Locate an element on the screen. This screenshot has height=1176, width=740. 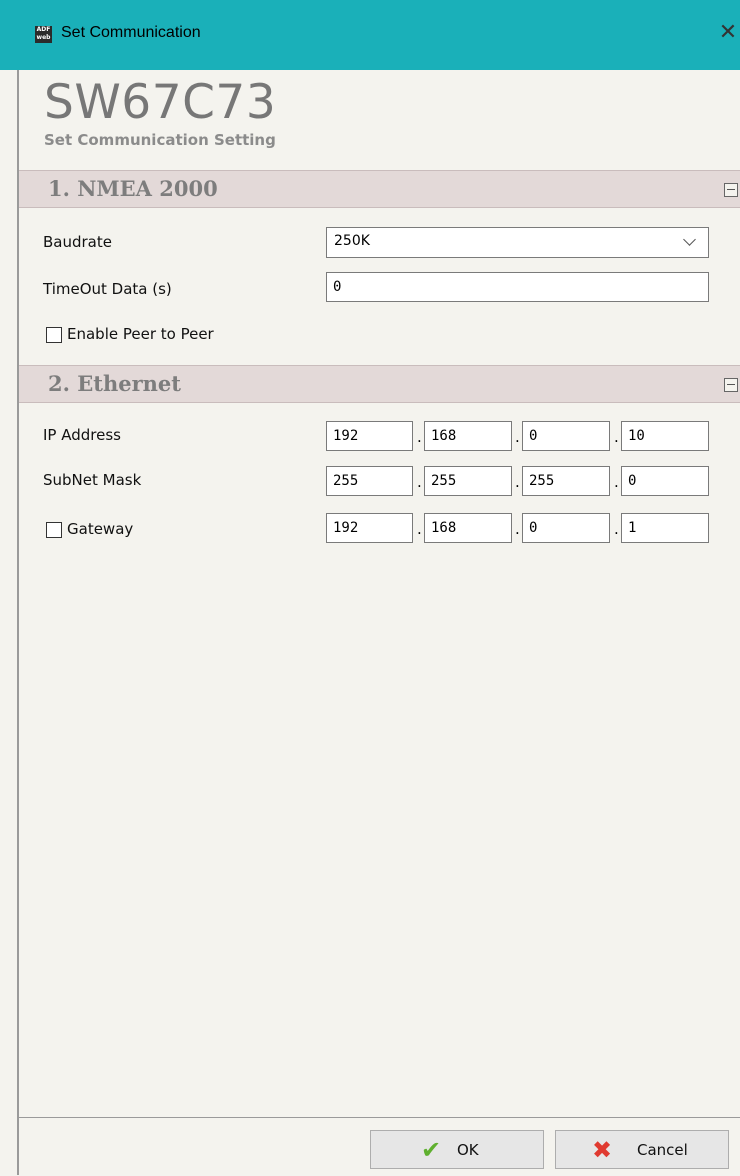
ok-button: ✔ OK is located at coordinates (457, 1149).